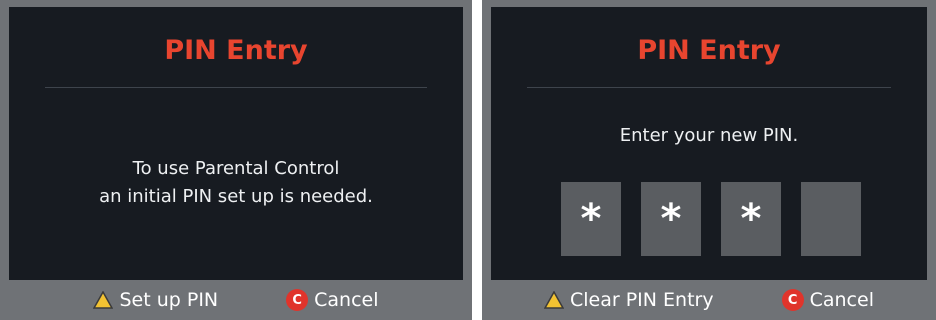 Image resolution: width=936 pixels, height=320 pixels. I want to click on dialog-message: Enter your new PIN., so click(709, 135).